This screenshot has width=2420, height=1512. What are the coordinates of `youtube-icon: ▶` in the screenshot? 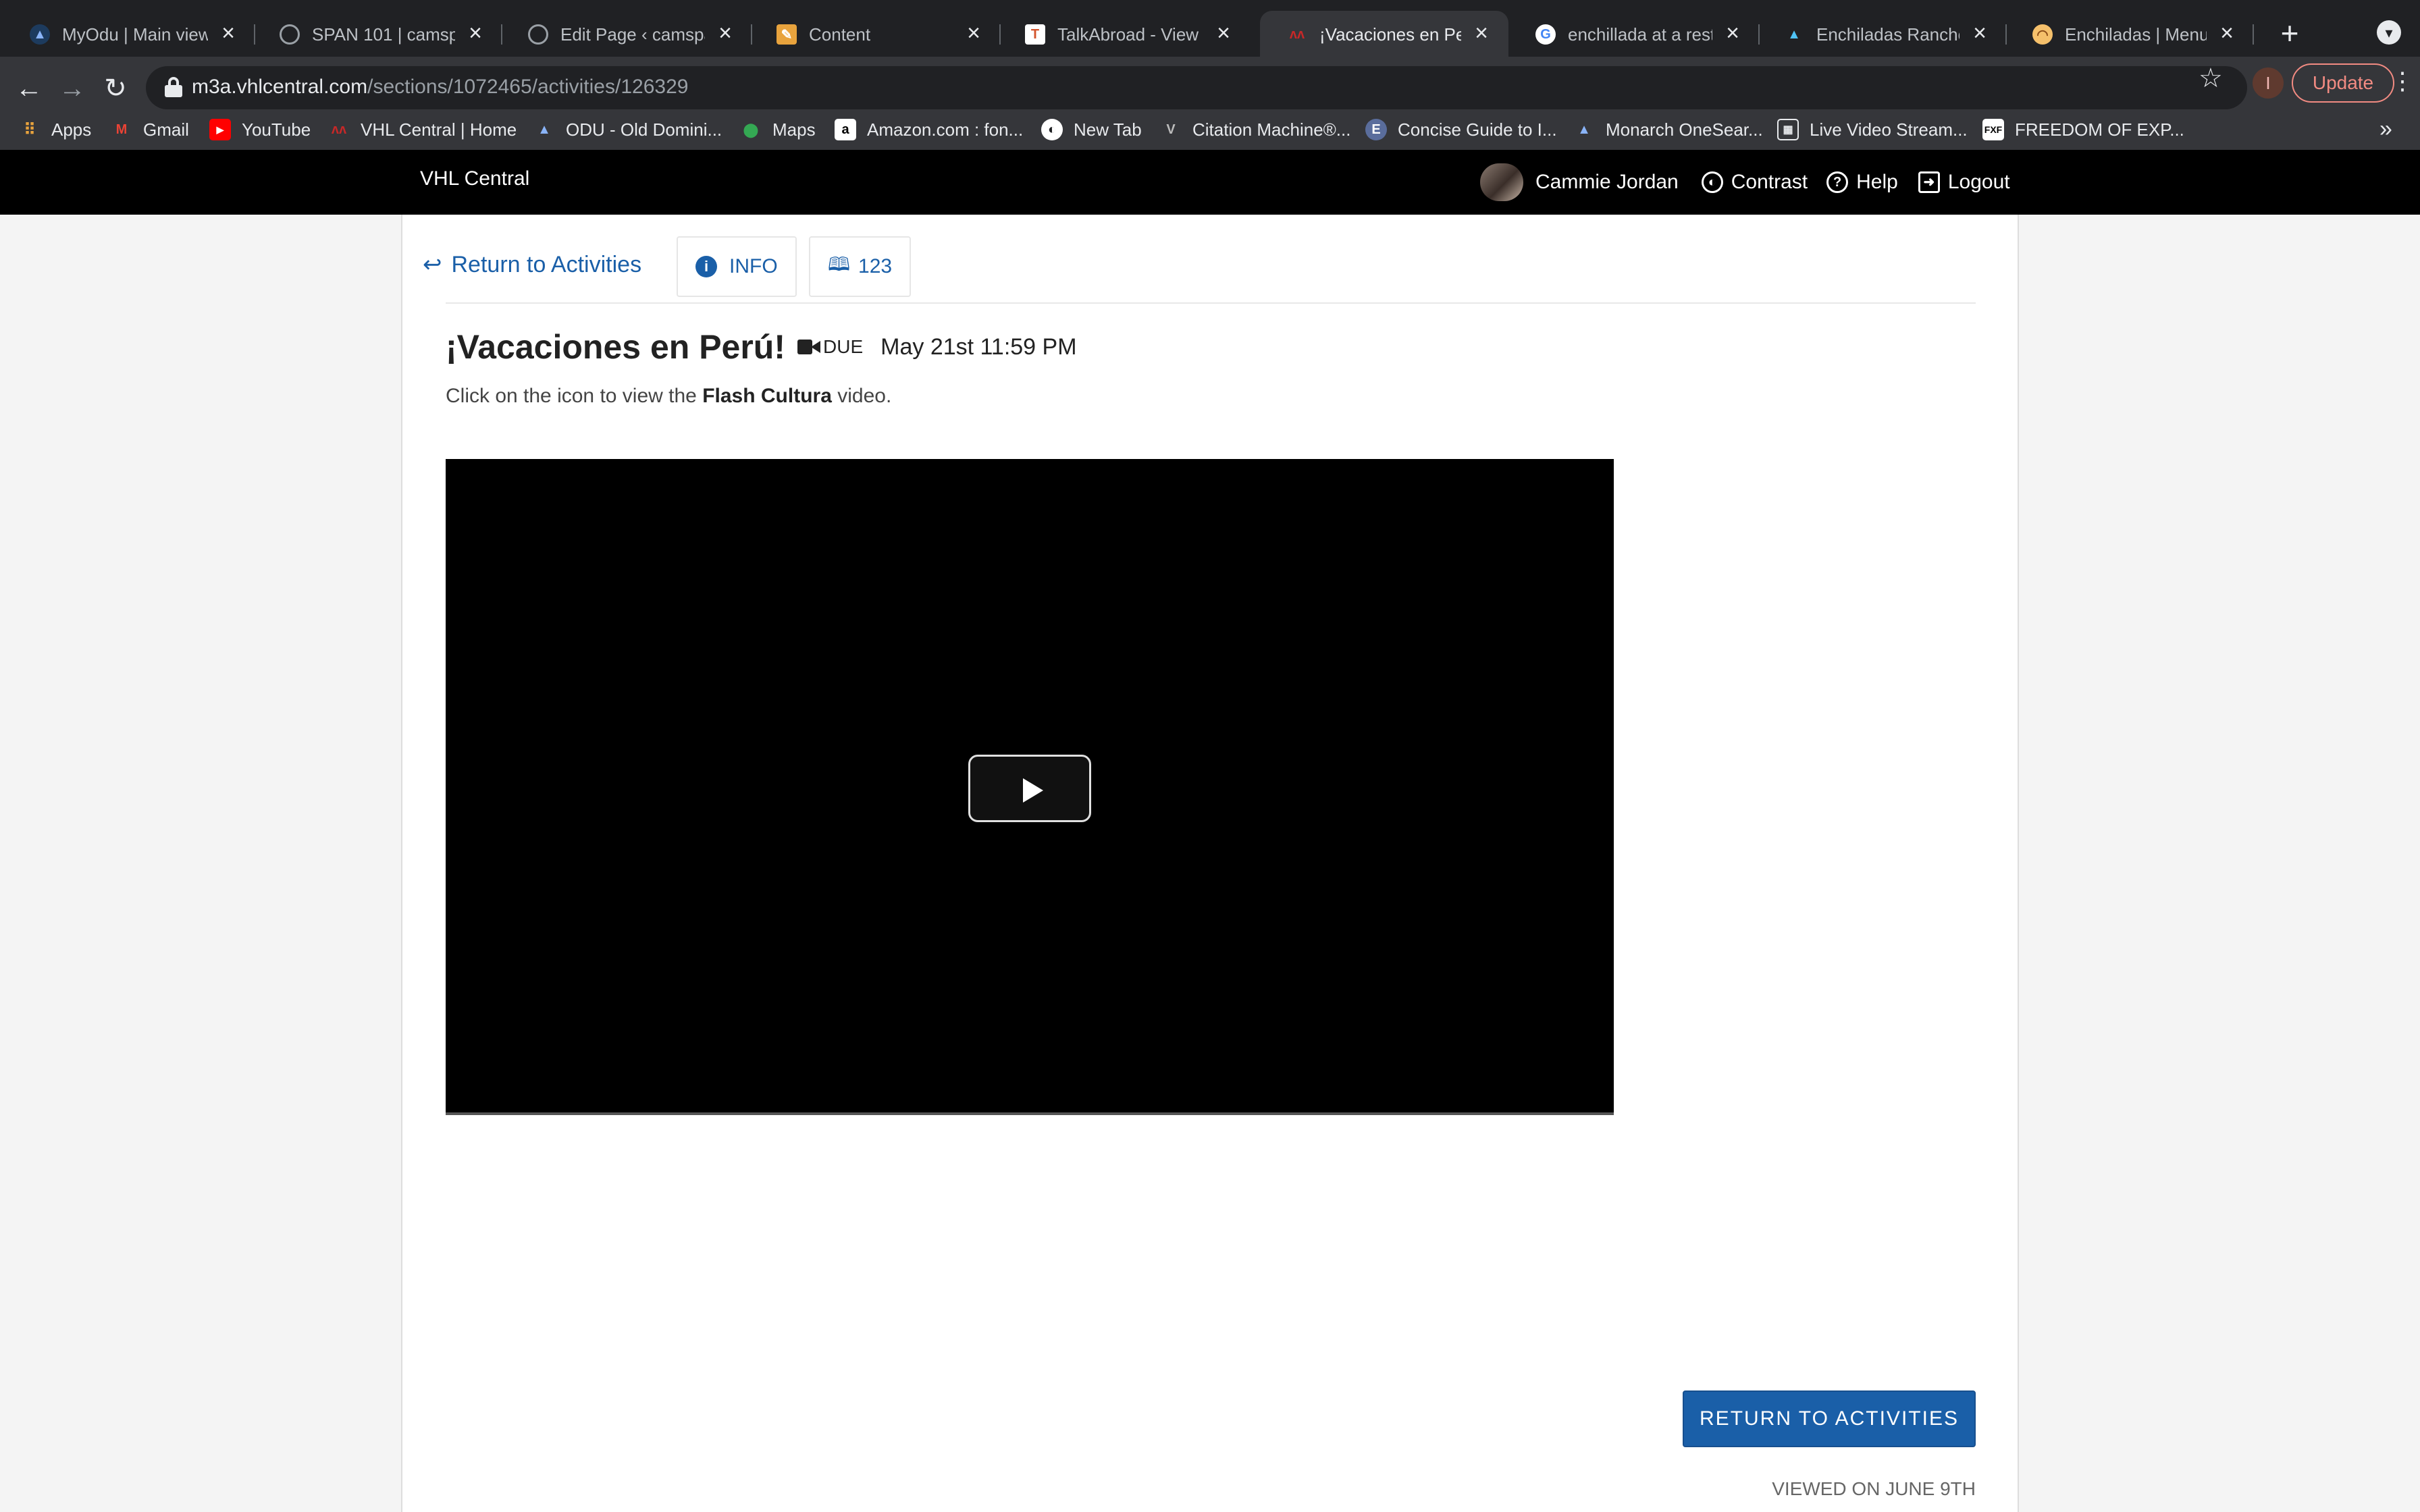 It's located at (220, 129).